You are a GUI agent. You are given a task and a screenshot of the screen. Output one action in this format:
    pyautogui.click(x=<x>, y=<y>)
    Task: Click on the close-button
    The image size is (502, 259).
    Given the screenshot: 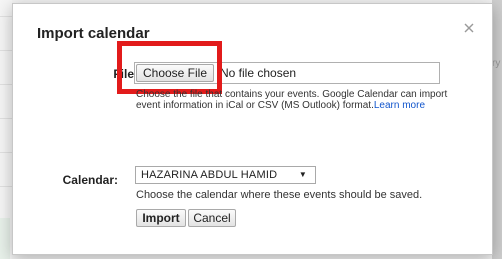 What is the action you would take?
    pyautogui.click(x=469, y=28)
    